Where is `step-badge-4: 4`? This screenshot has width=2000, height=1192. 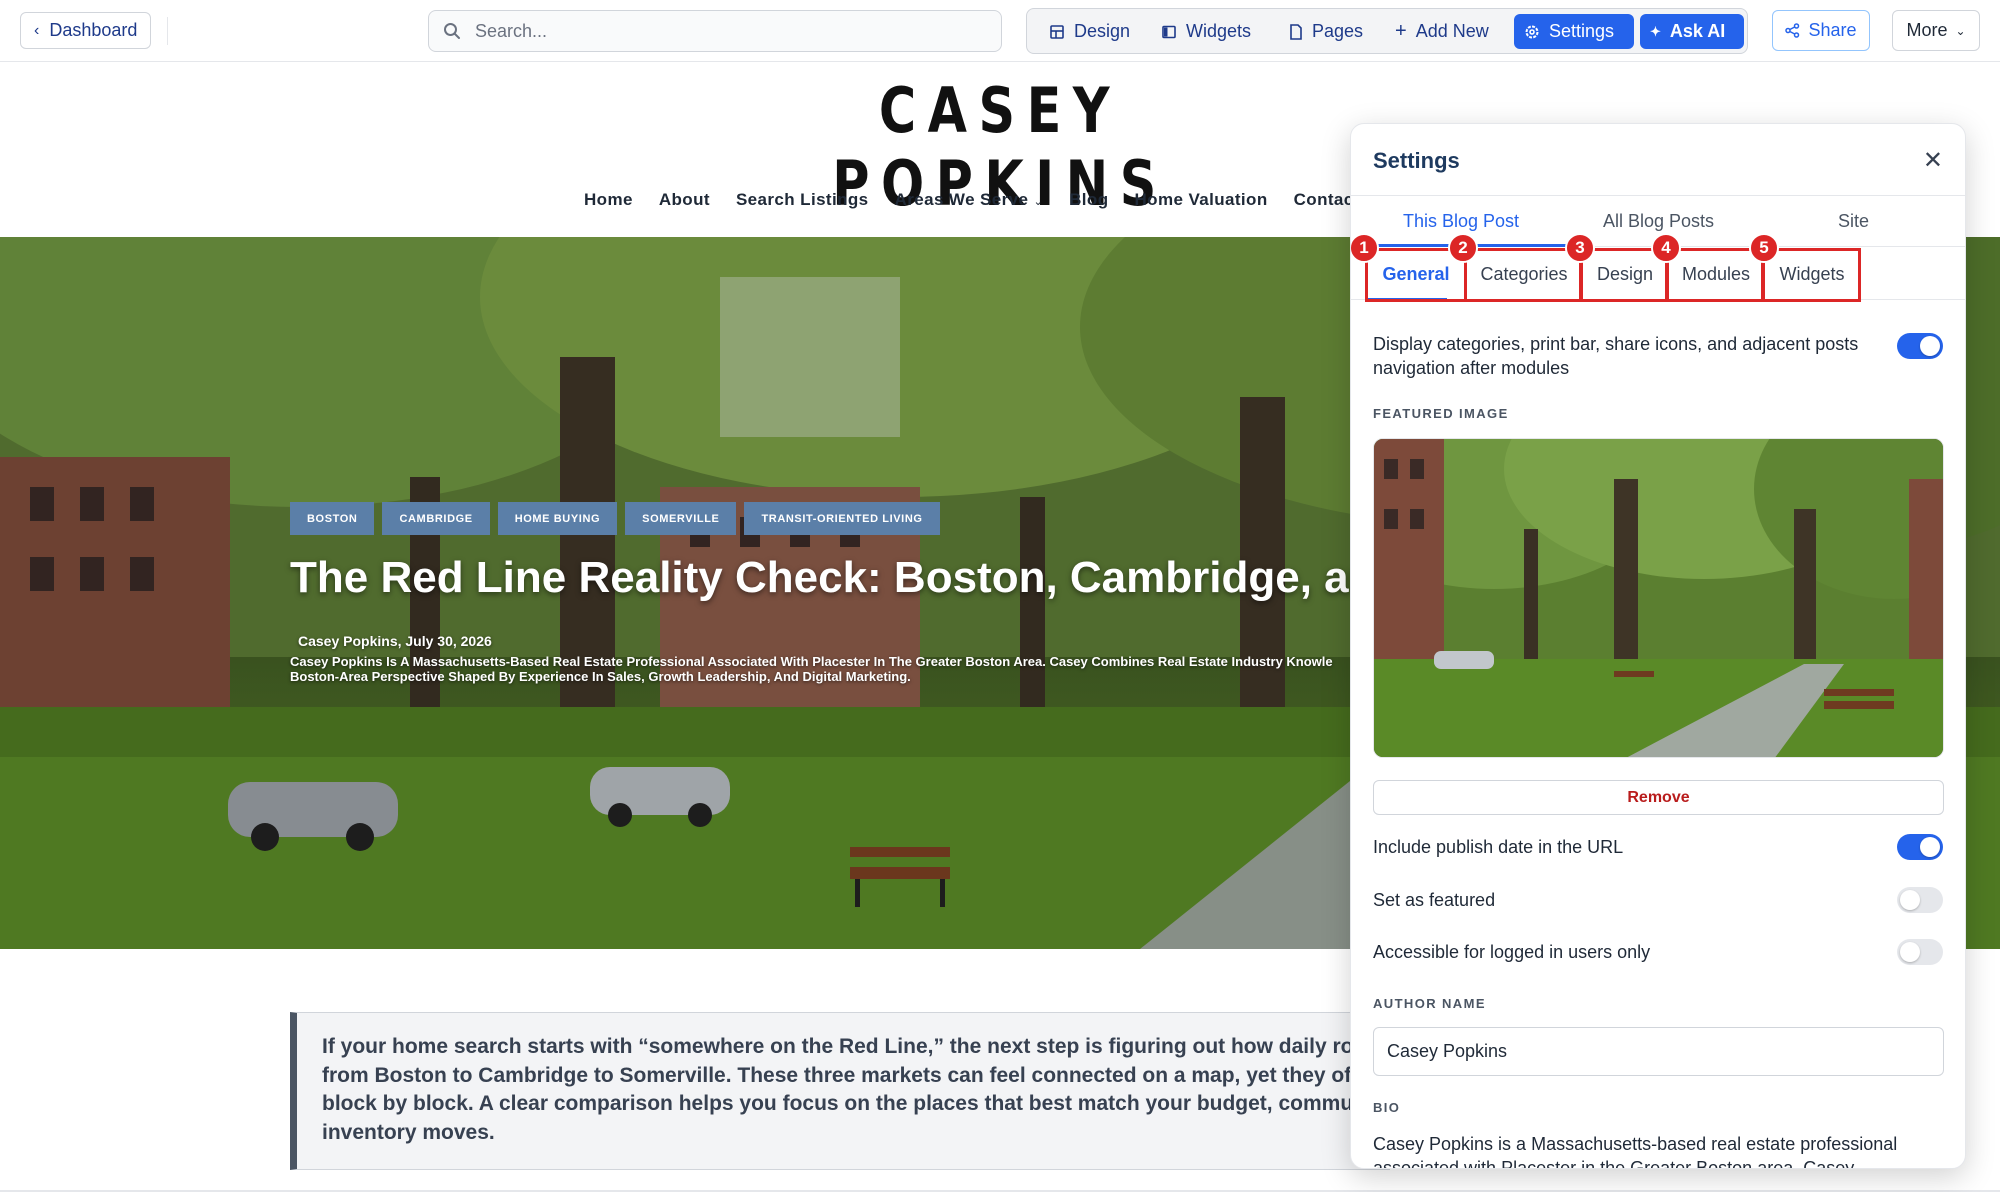
step-badge-4: 4 is located at coordinates (1666, 248).